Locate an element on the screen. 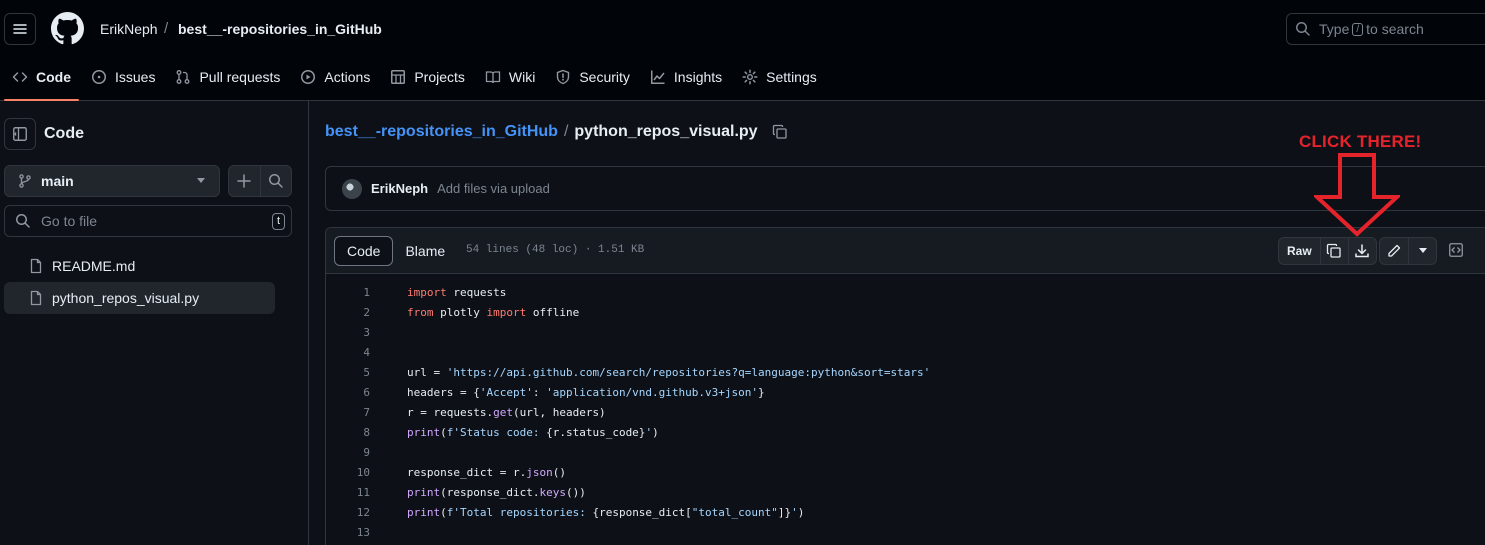  tab-insights: Insights is located at coordinates (686, 77).